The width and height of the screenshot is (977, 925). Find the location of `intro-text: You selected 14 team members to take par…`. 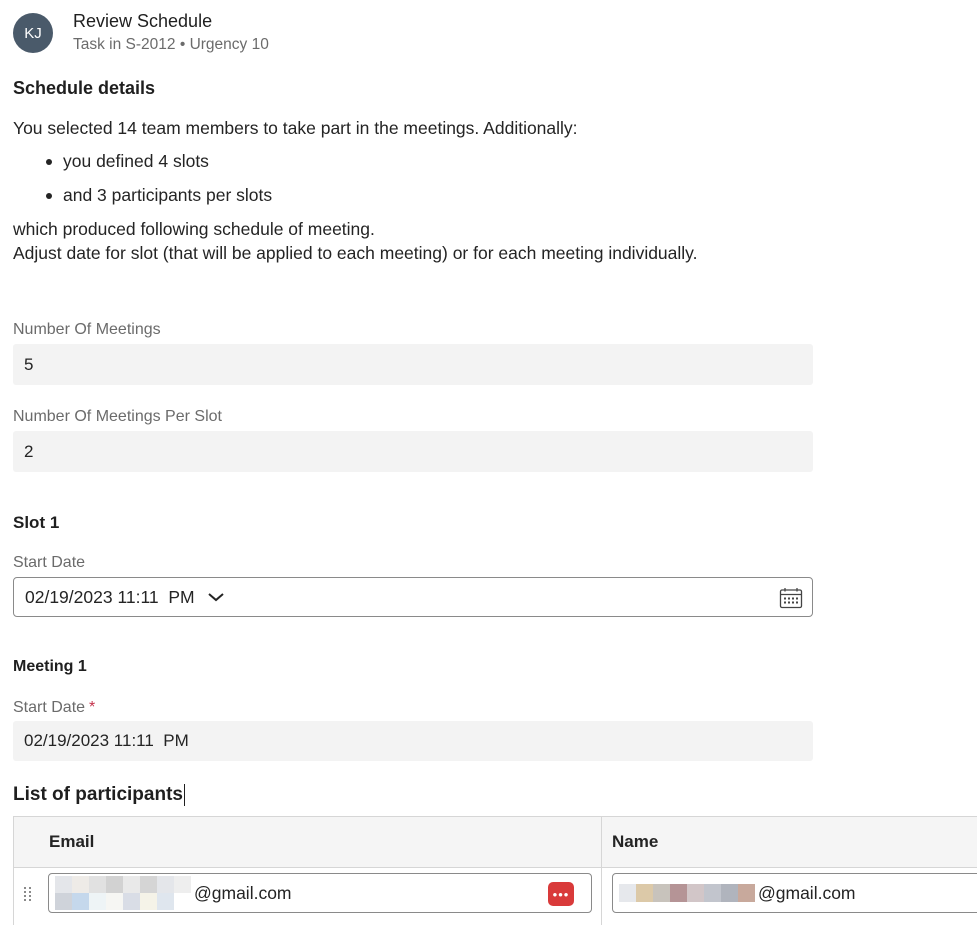

intro-text: You selected 14 team members to take par… is located at coordinates (295, 128).